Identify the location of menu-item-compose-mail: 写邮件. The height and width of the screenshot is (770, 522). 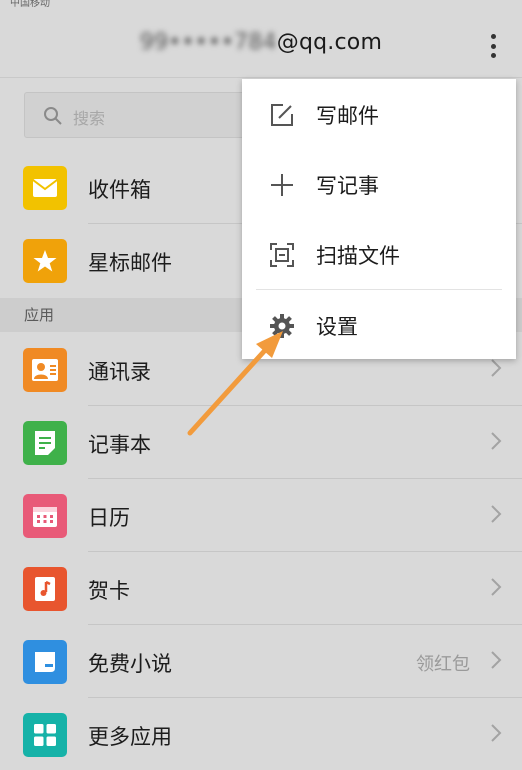
(379, 114).